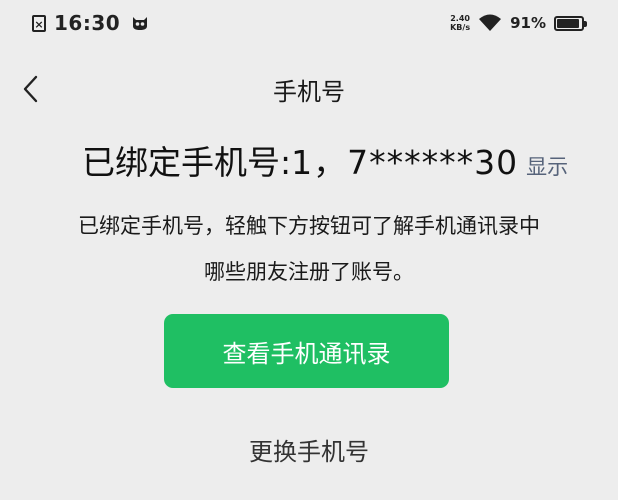 This screenshot has width=618, height=500. I want to click on status-bar: × 16:30 2.40 KB/s 91%, so click(309, 23).